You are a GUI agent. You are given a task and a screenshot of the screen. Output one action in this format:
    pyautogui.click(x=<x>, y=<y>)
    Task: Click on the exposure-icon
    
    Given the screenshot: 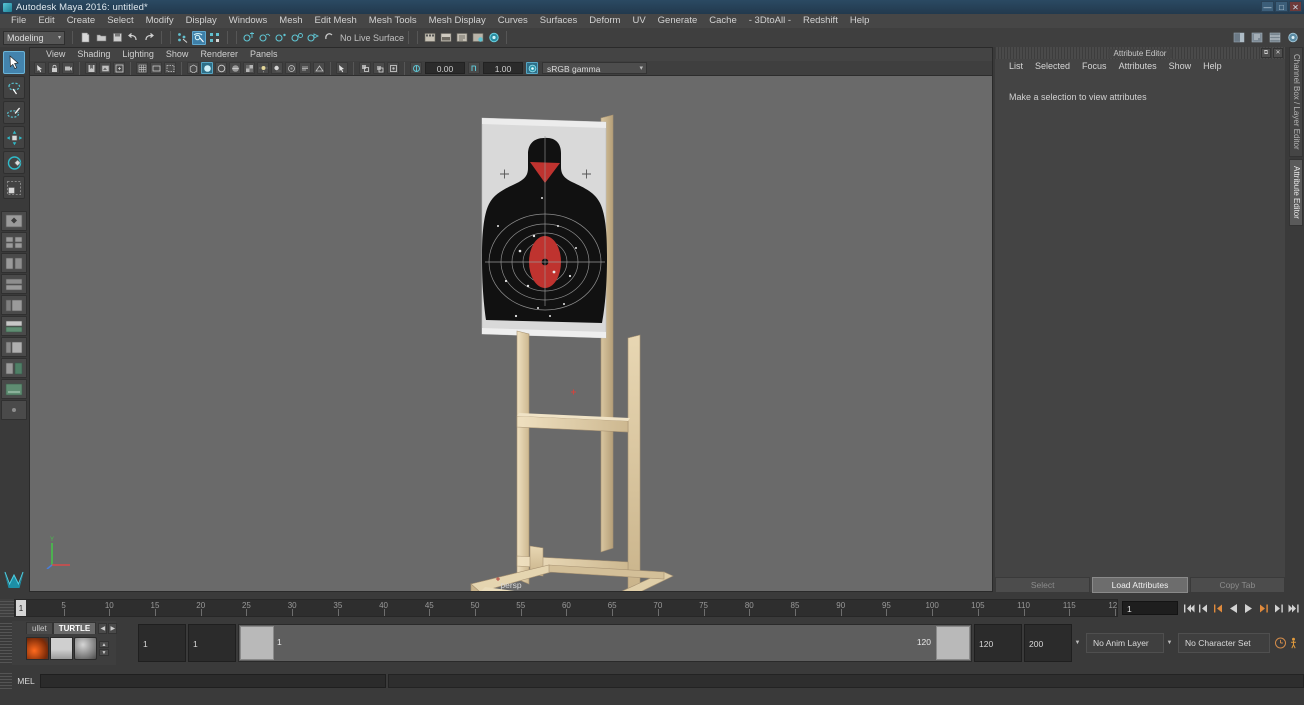 What is the action you would take?
    pyautogui.click(x=416, y=68)
    